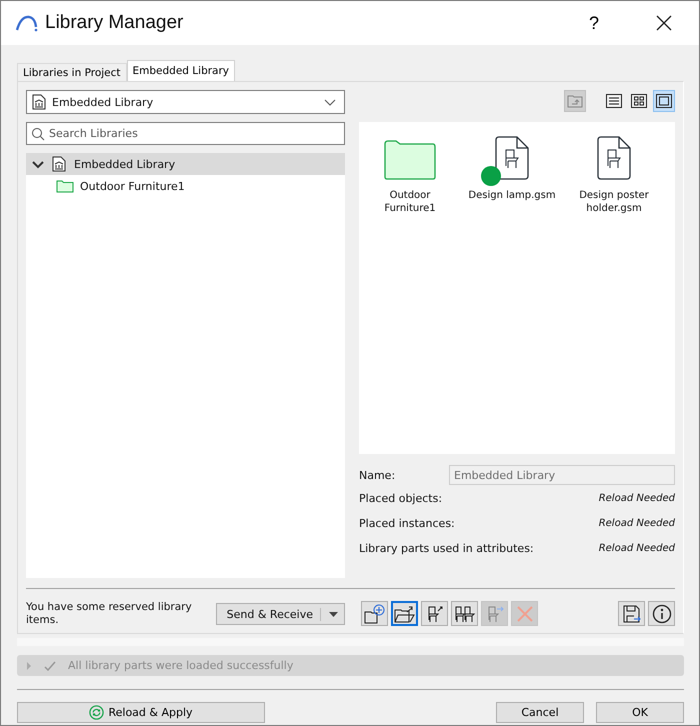  Describe the element at coordinates (185, 164) in the screenshot. I see `tree-item: Embedded Library` at that location.